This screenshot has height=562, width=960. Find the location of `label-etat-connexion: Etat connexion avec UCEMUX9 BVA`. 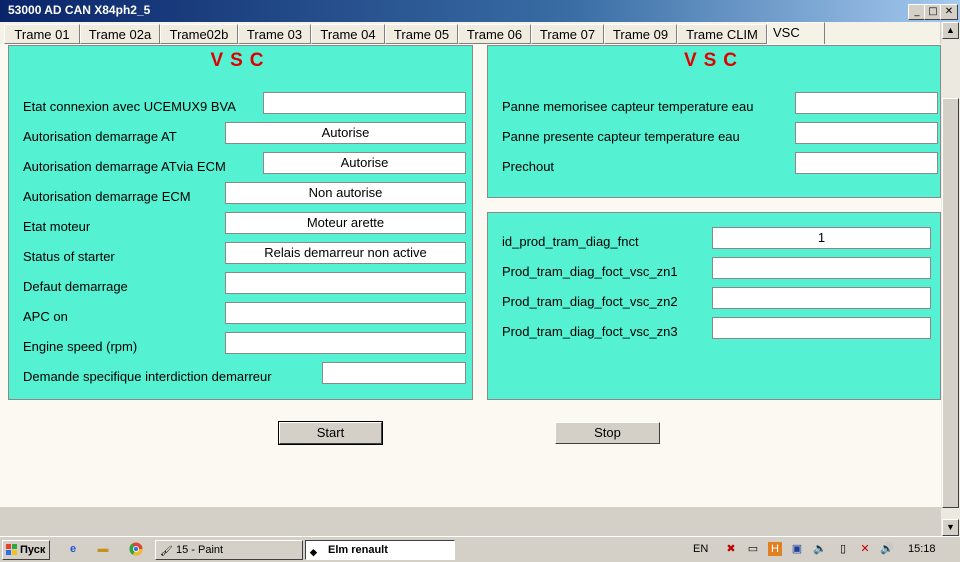

label-etat-connexion: Etat connexion avec UCEMUX9 BVA is located at coordinates (129, 106).